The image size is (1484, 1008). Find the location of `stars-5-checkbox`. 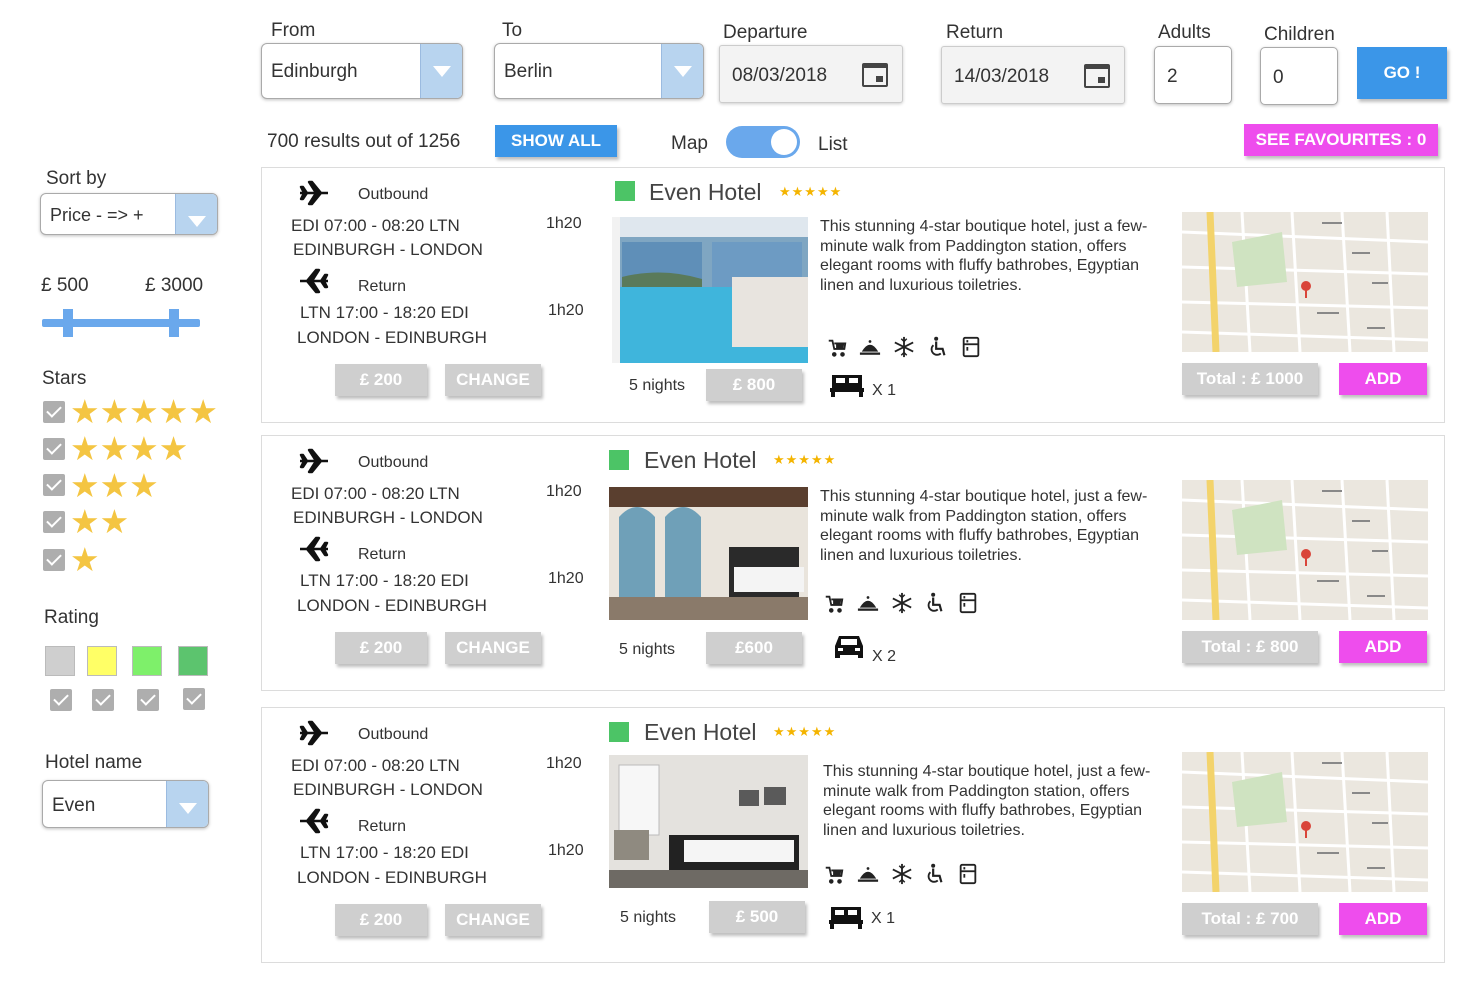

stars-5-checkbox is located at coordinates (54, 412).